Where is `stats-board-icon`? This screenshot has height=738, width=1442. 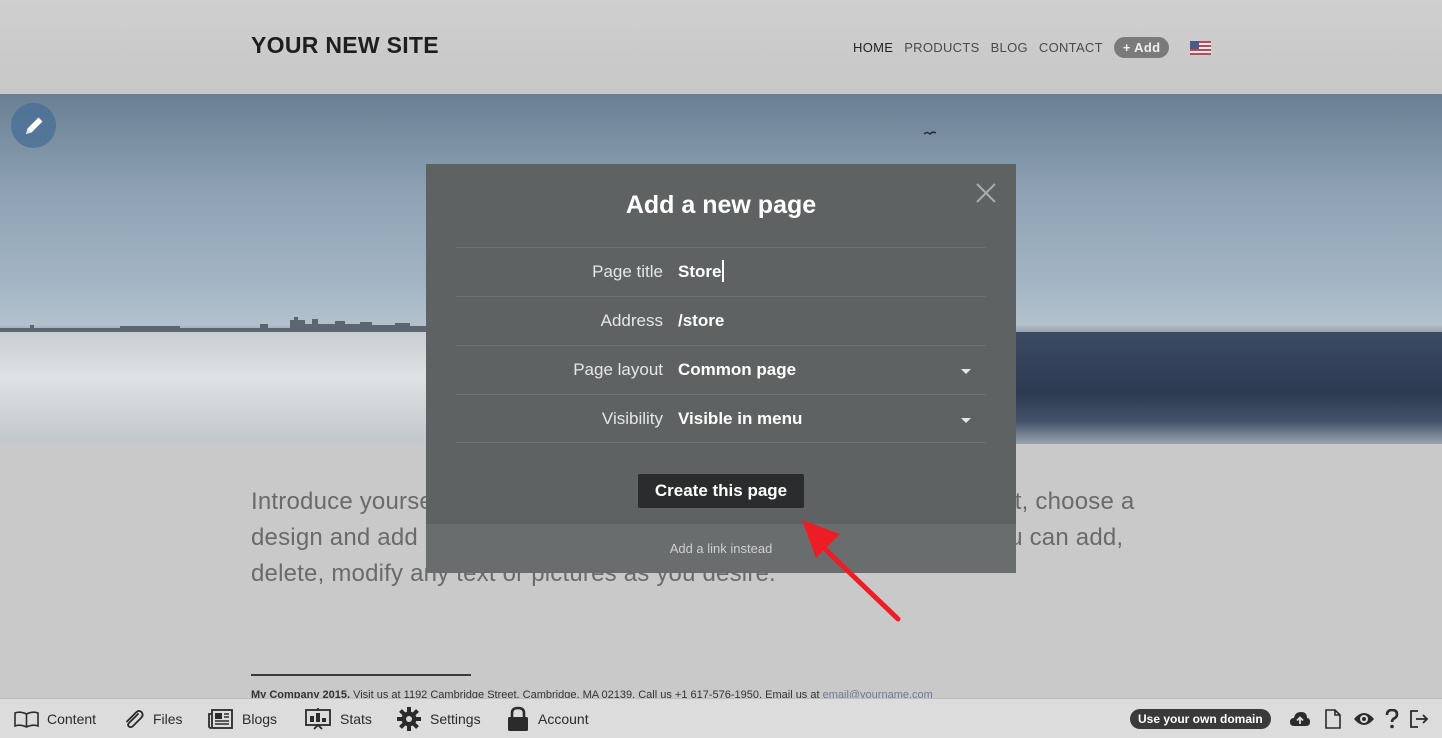
stats-board-icon is located at coordinates (318, 719).